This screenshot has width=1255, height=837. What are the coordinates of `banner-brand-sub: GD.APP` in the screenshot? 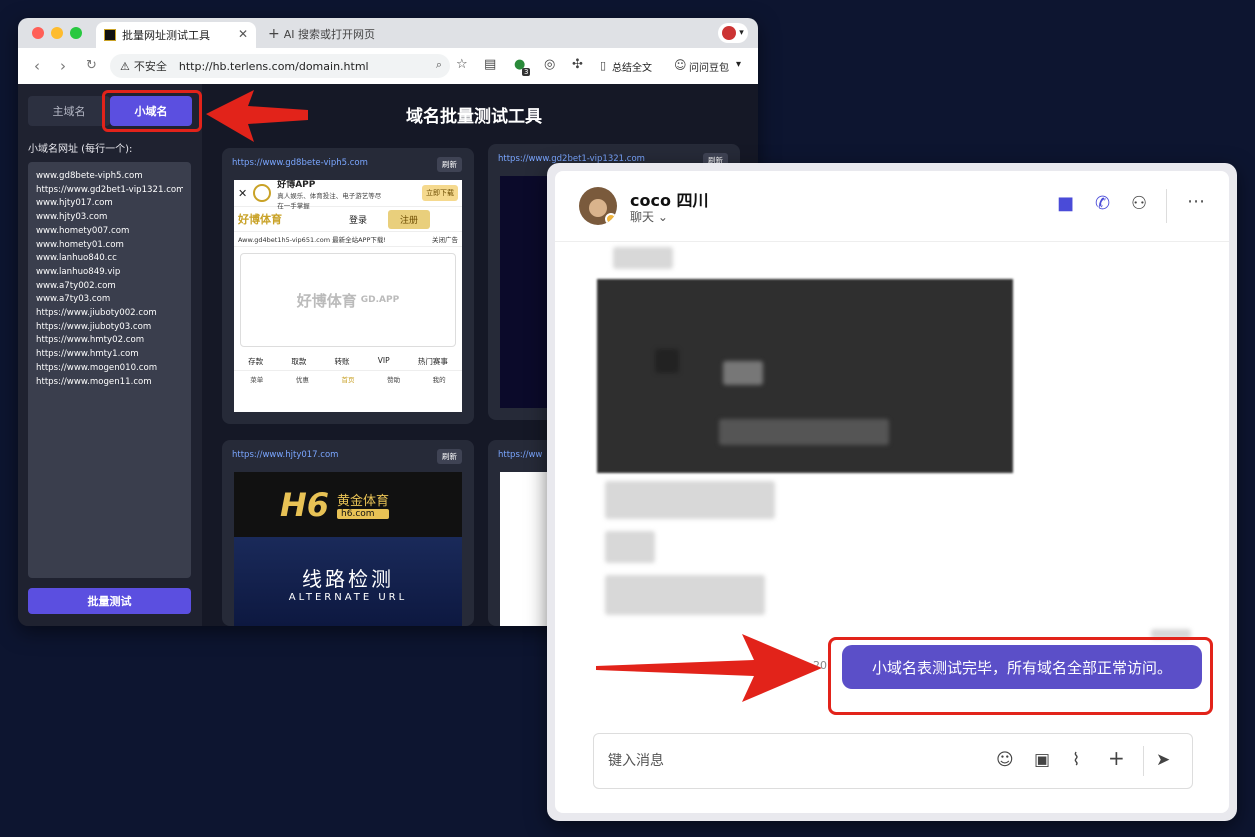 It's located at (380, 300).